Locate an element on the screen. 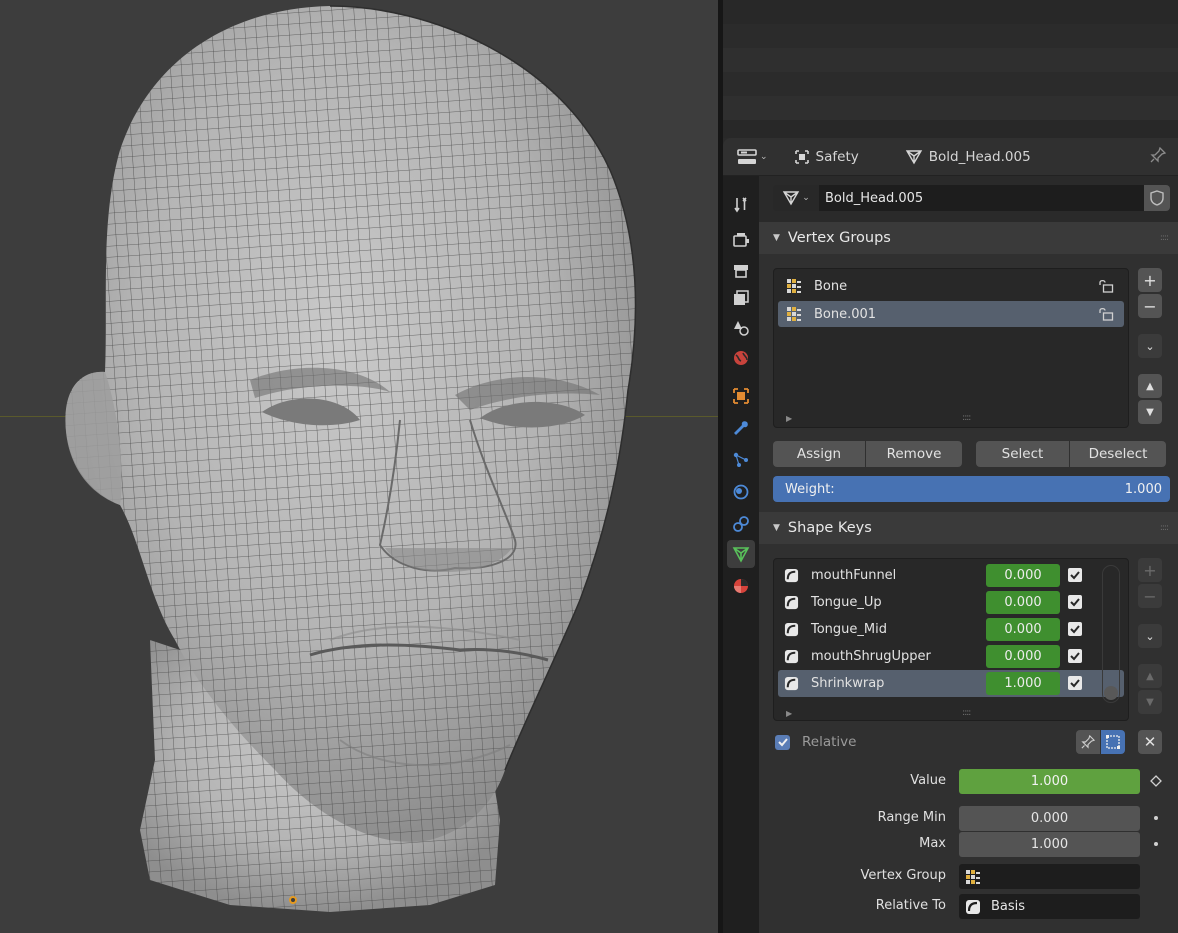 This screenshot has height=933, width=1178. tab-render is located at coordinates (741, 240).